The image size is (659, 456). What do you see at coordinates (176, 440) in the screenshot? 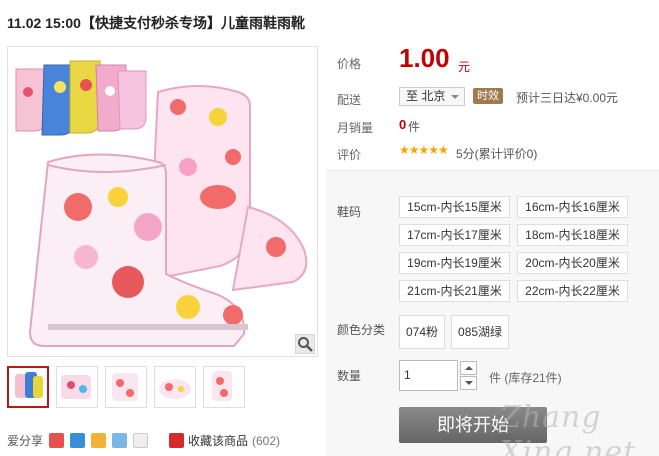
I see `favorite-icon` at bounding box center [176, 440].